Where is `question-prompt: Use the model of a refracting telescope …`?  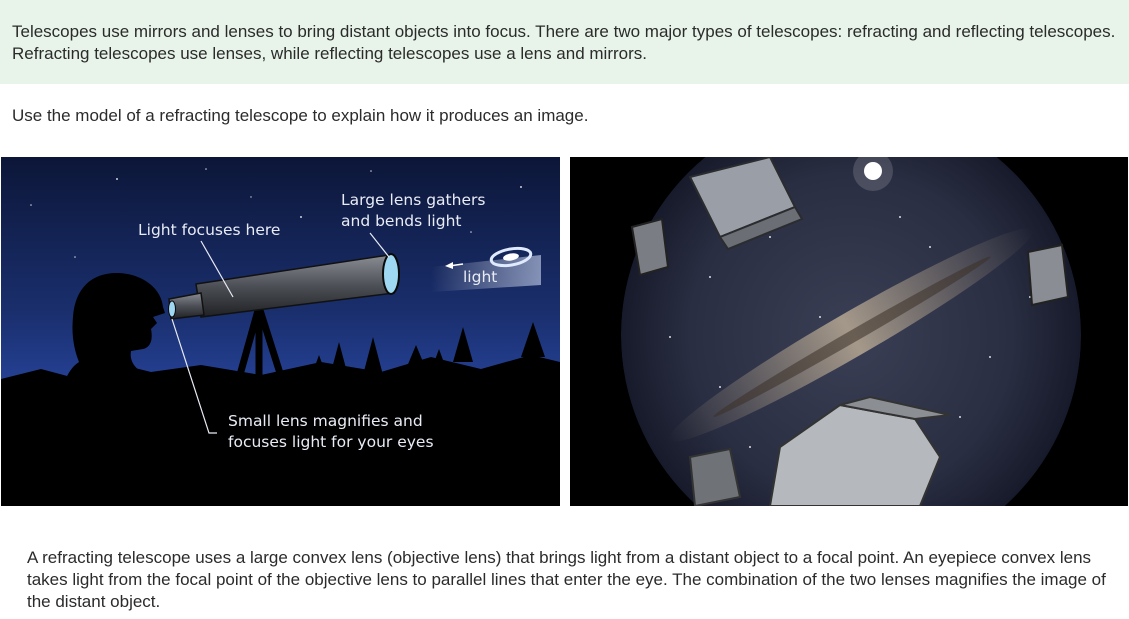
question-prompt: Use the model of a refracting telescope … is located at coordinates (300, 115).